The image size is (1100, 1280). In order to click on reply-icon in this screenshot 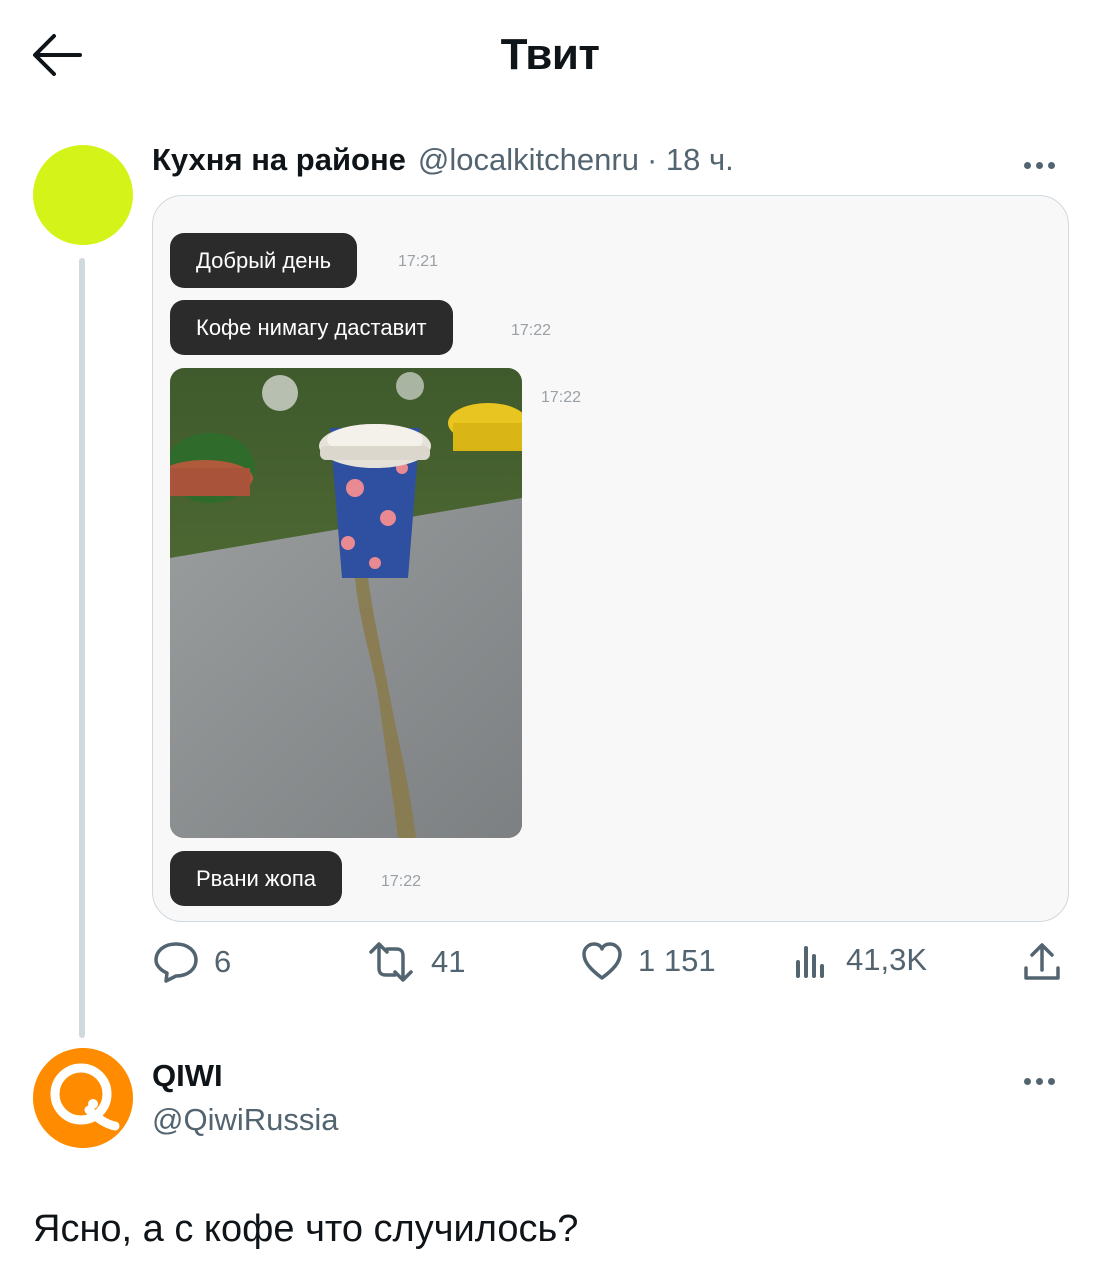, I will do `click(176, 962)`.